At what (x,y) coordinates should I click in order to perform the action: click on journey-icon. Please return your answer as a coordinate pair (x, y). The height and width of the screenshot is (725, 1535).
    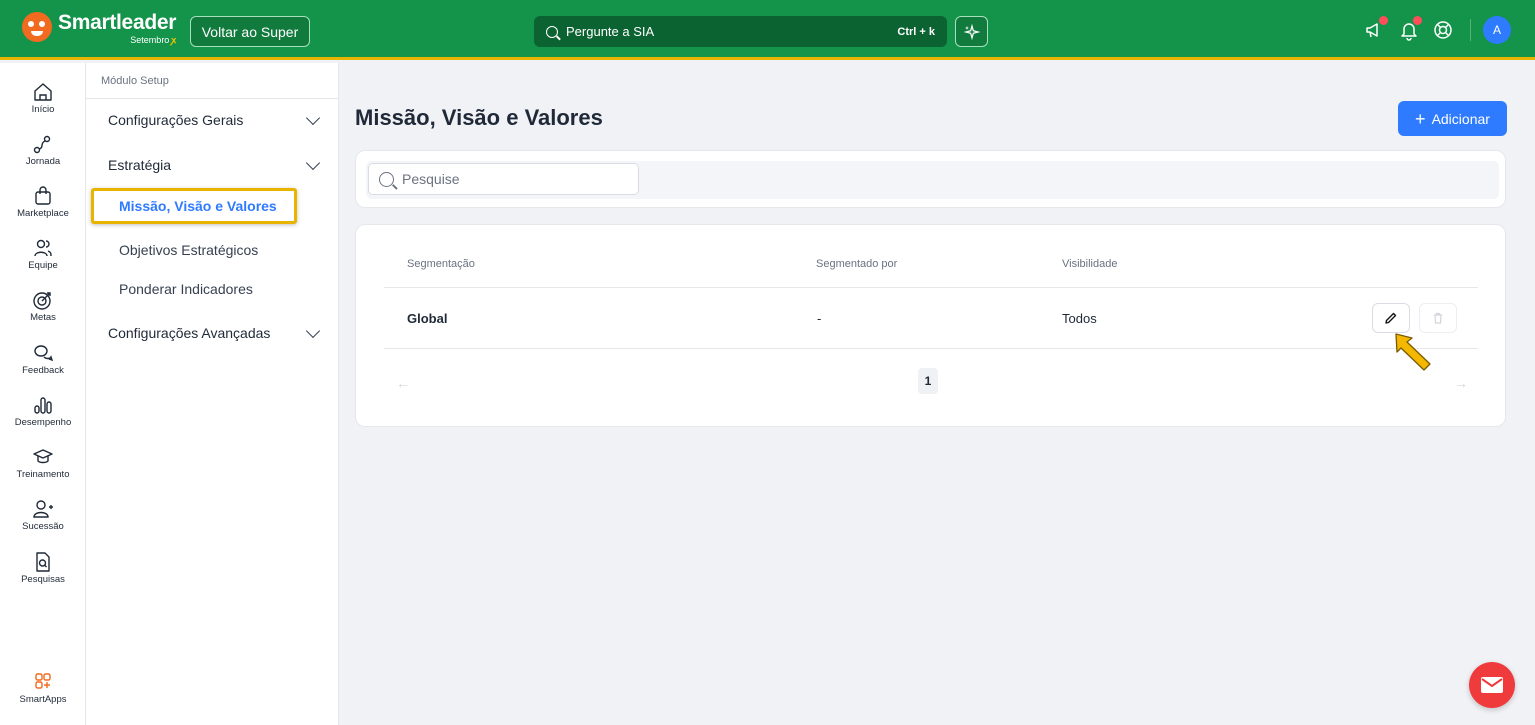
    Looking at the image, I should click on (42, 144).